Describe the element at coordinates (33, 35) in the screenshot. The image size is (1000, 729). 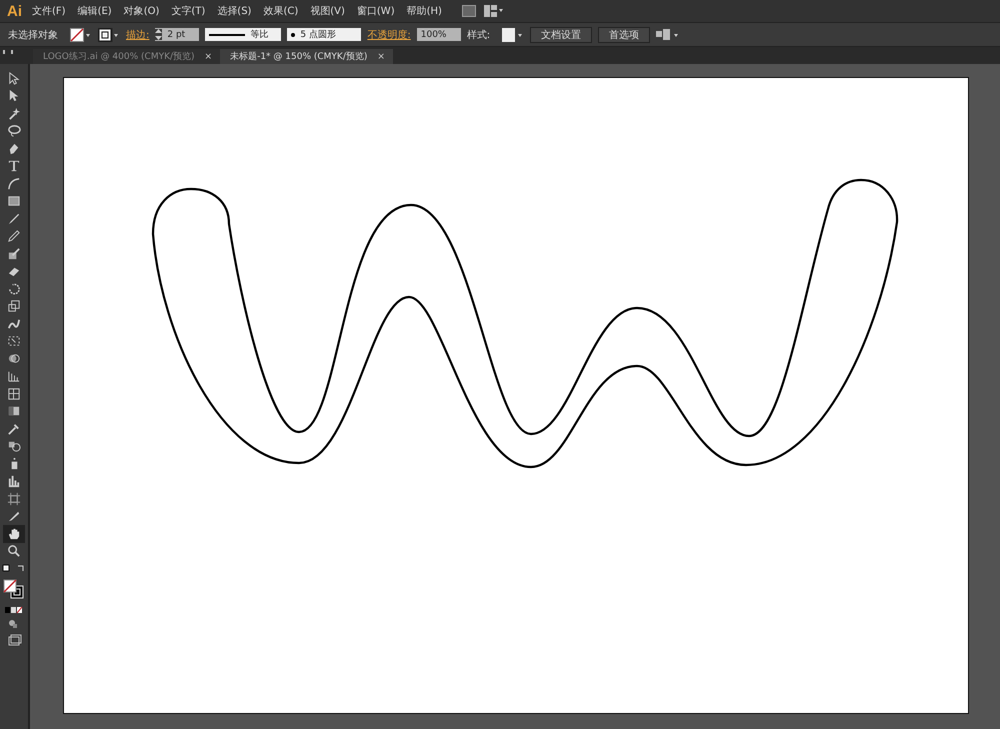
I see `selection-status: 未选择对象` at that location.